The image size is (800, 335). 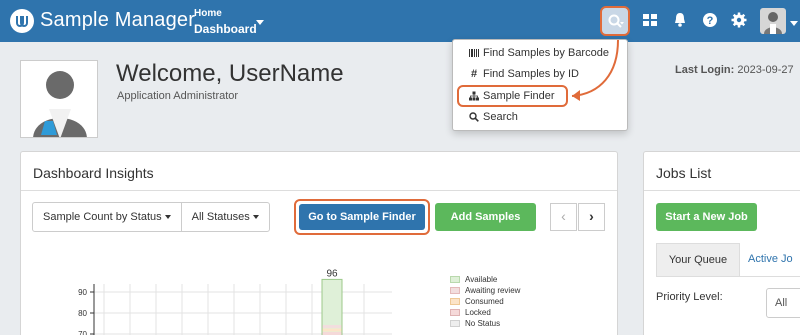 What do you see at coordinates (684, 173) in the screenshot?
I see `jobs-title: Jobs List` at bounding box center [684, 173].